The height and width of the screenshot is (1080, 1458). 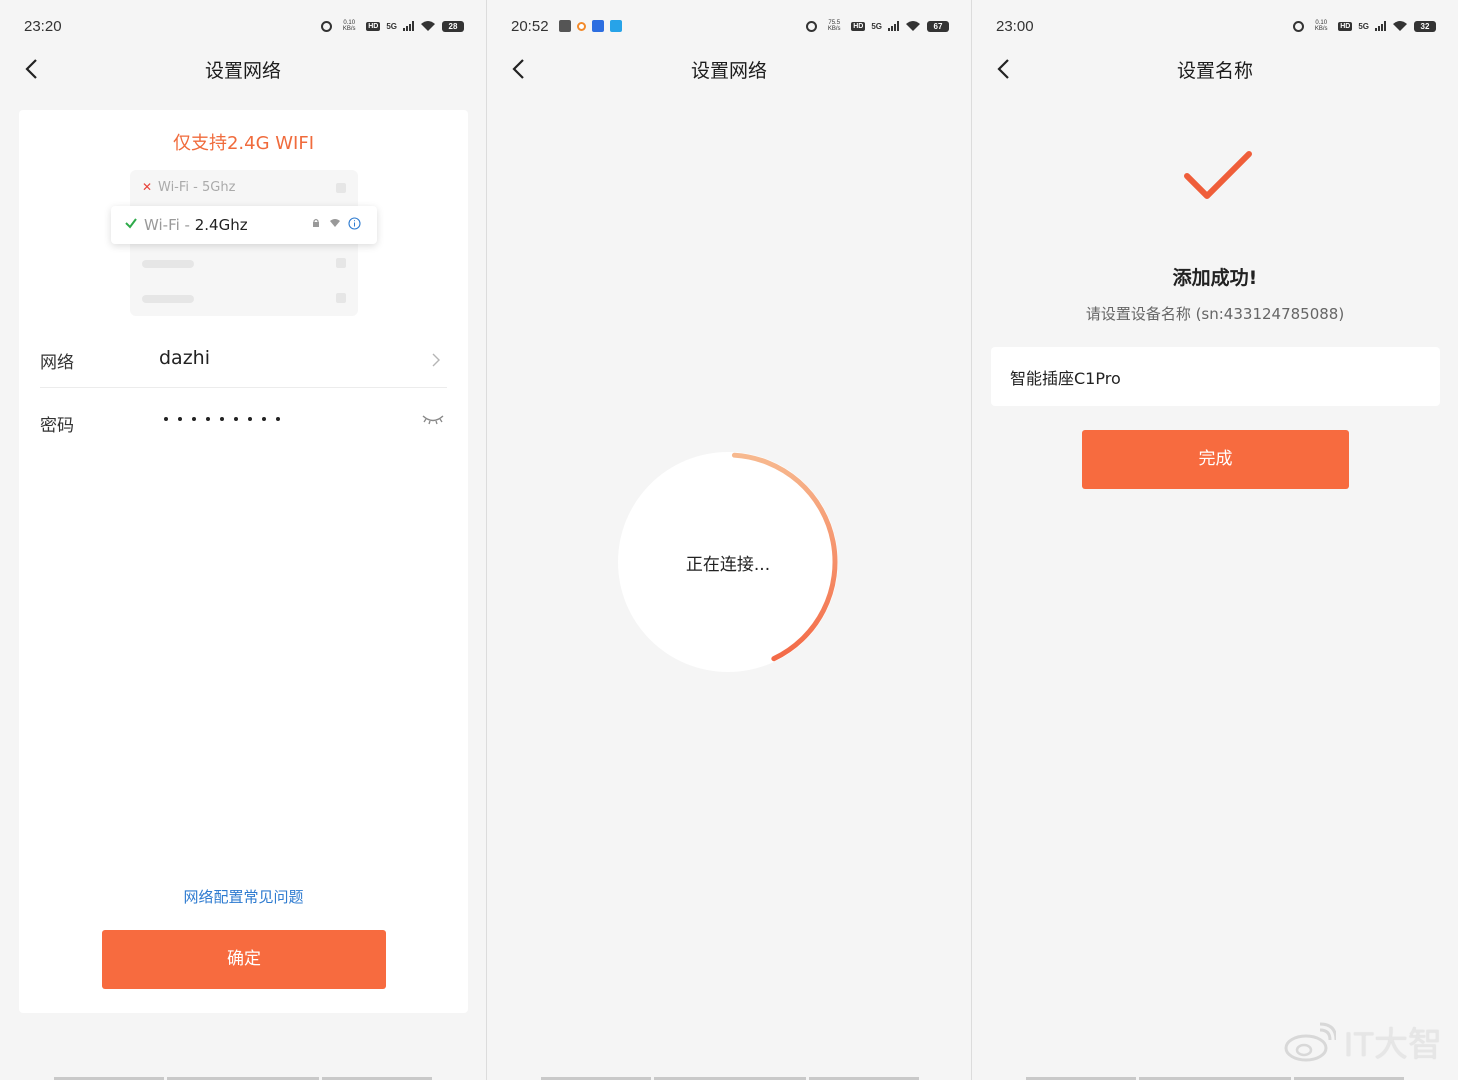 What do you see at coordinates (218, 187) in the screenshot?
I see `wifi-5g-label: 5Ghz` at bounding box center [218, 187].